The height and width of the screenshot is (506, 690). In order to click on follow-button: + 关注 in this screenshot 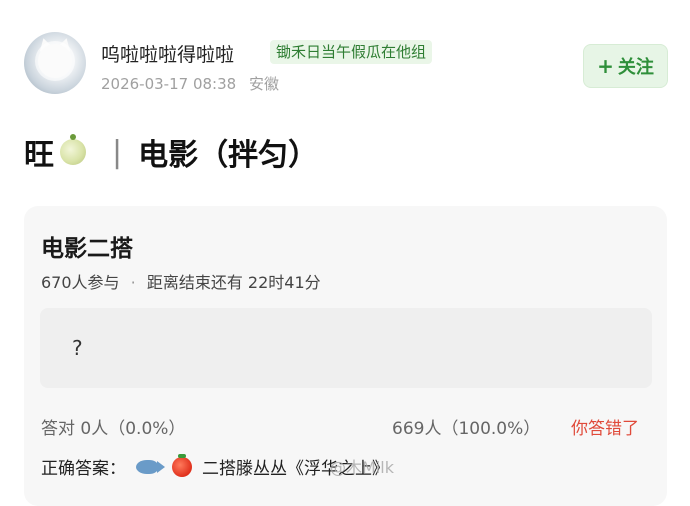, I will do `click(625, 66)`.